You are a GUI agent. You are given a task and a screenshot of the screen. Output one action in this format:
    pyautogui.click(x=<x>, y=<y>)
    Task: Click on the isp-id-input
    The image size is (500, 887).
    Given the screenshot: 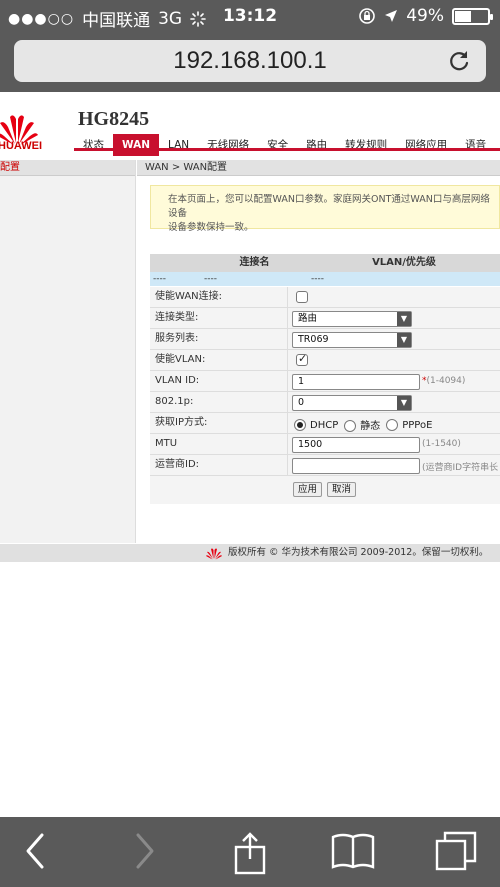 What is the action you would take?
    pyautogui.click(x=356, y=466)
    